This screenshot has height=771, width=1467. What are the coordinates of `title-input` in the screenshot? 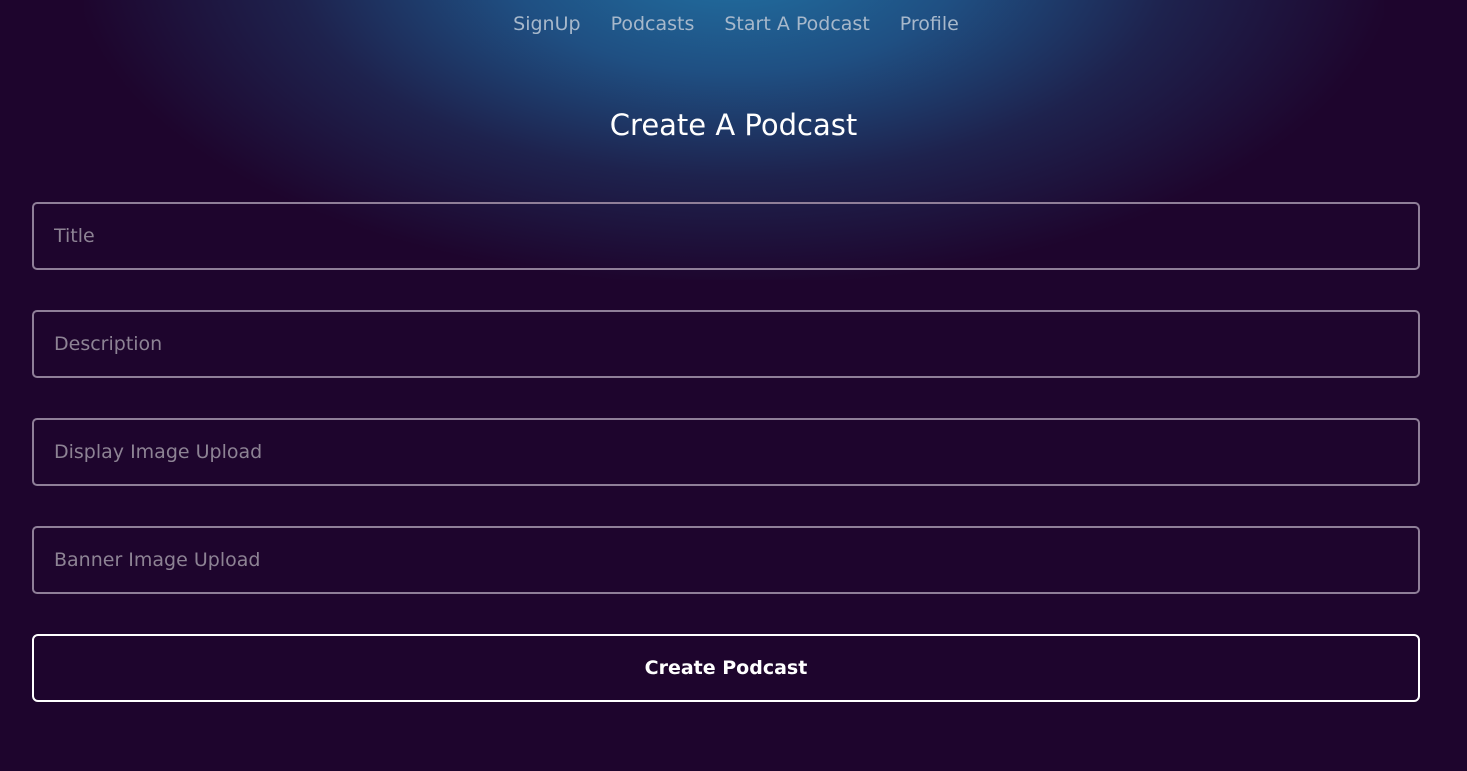 It's located at (726, 236).